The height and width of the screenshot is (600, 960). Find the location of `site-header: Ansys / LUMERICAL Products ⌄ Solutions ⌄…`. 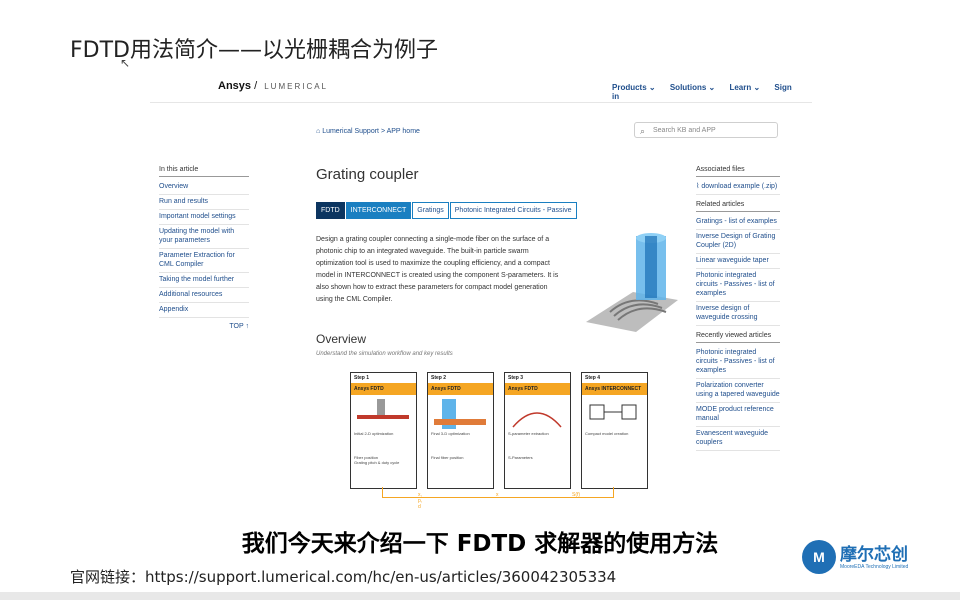

site-header: Ansys / LUMERICAL Products ⌄ Solutions ⌄… is located at coordinates (481, 88).